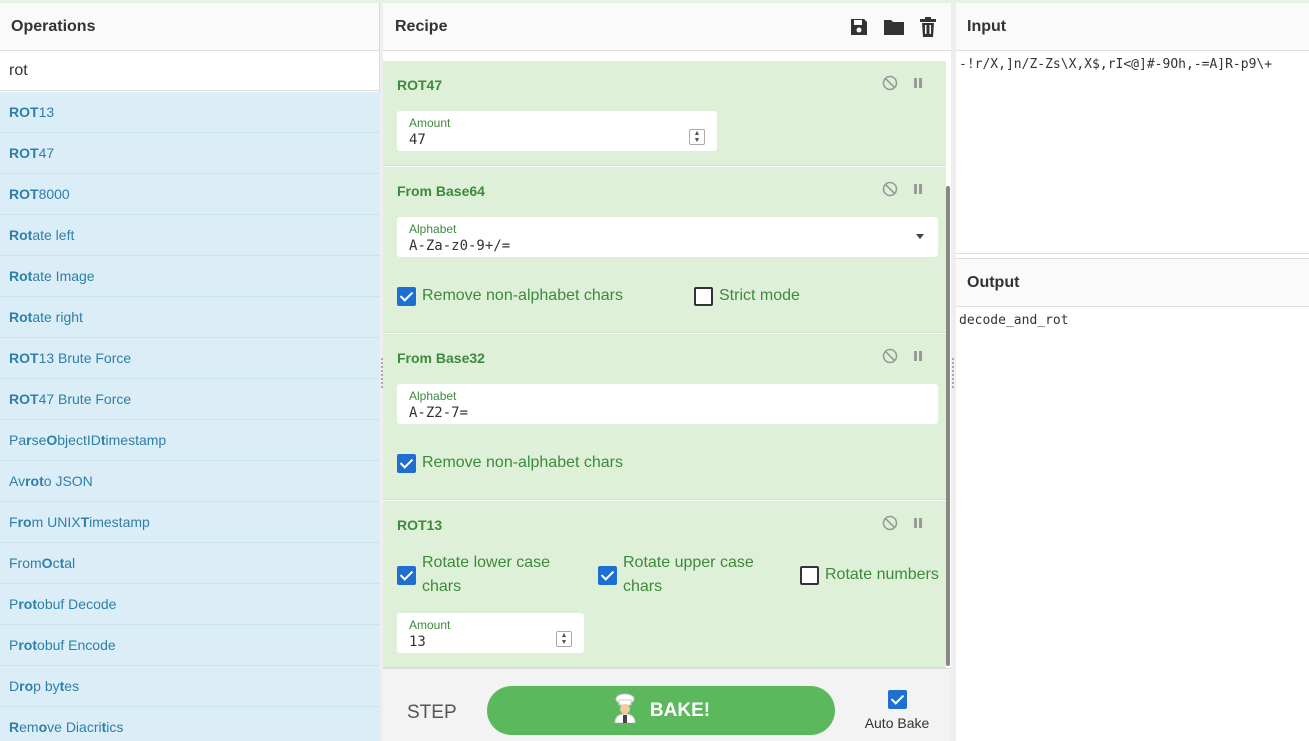  Describe the element at coordinates (190, 645) in the screenshot. I see `operation-item: Pr o t obuf Encode` at that location.